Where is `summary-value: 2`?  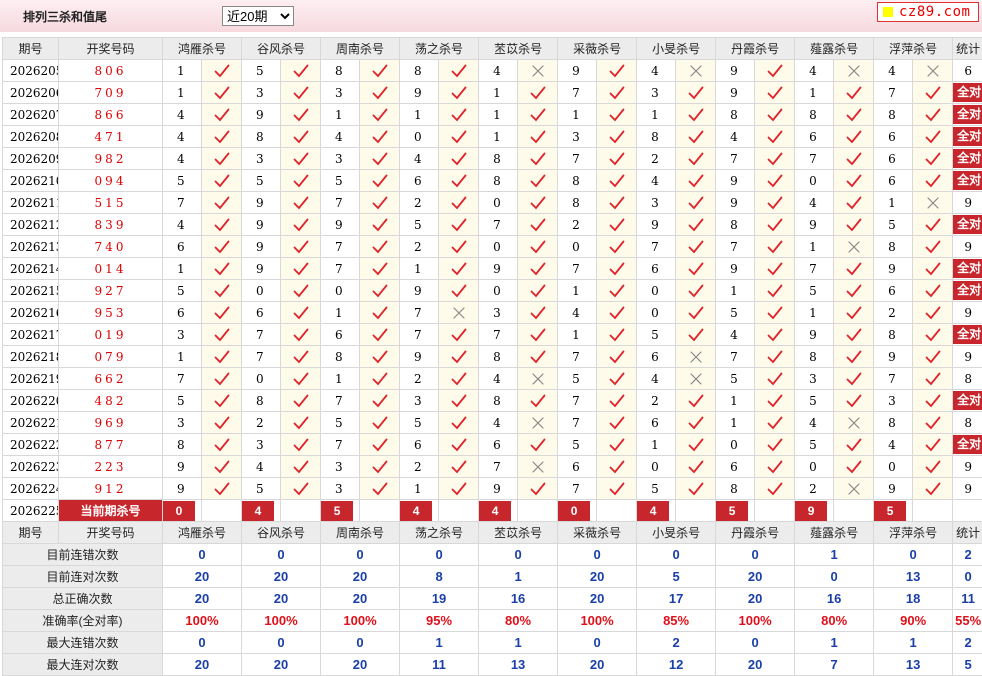
summary-value: 2 is located at coordinates (967, 643).